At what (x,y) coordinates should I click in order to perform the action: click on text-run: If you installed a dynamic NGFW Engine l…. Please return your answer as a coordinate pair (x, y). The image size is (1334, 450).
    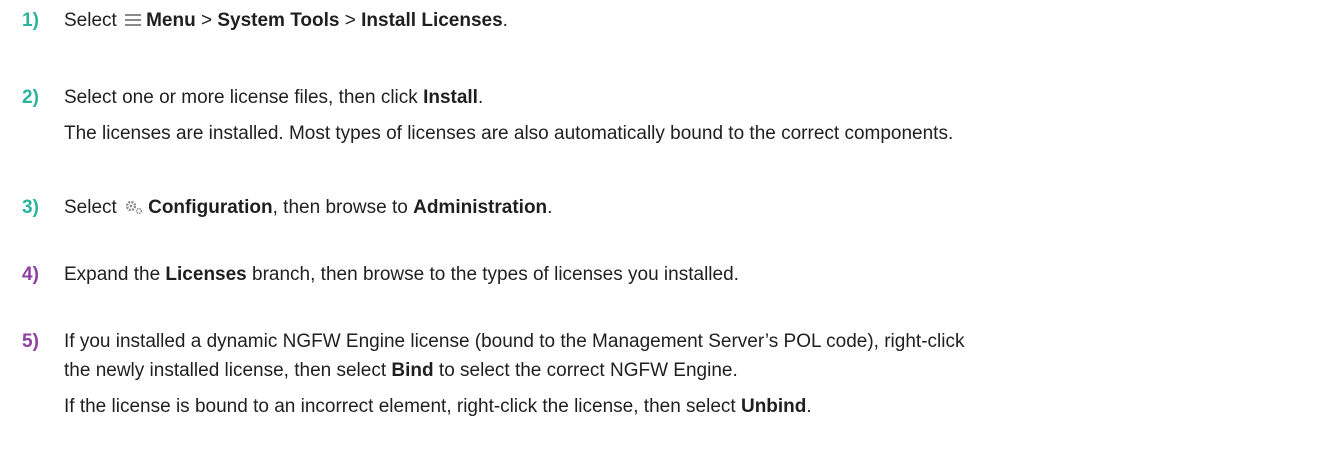
    Looking at the image, I should click on (514, 341).